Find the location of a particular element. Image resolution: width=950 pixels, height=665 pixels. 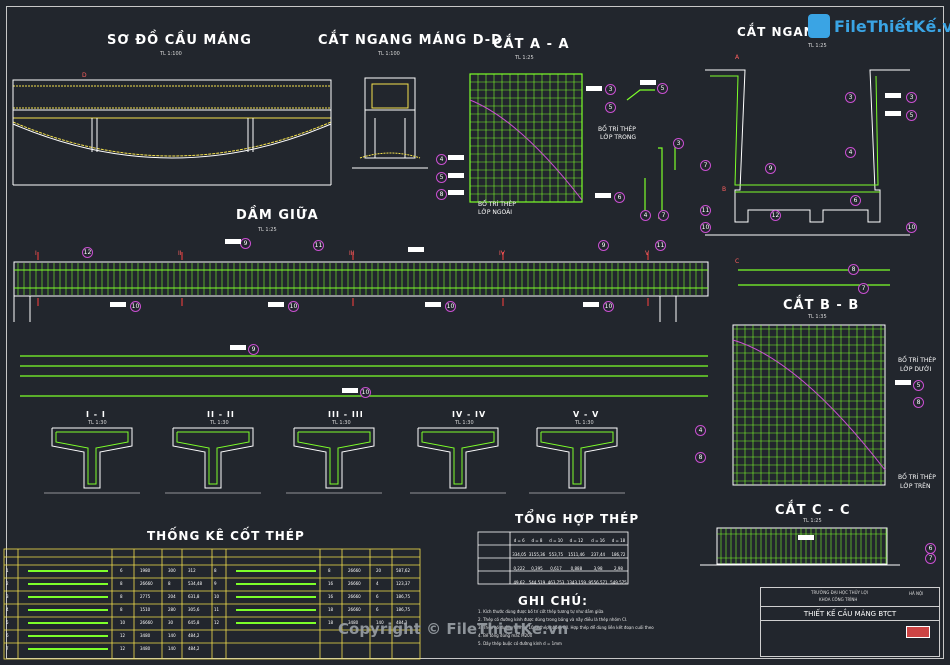

title-cat-aa: CẮT A - A is located at coordinates (531, 44).